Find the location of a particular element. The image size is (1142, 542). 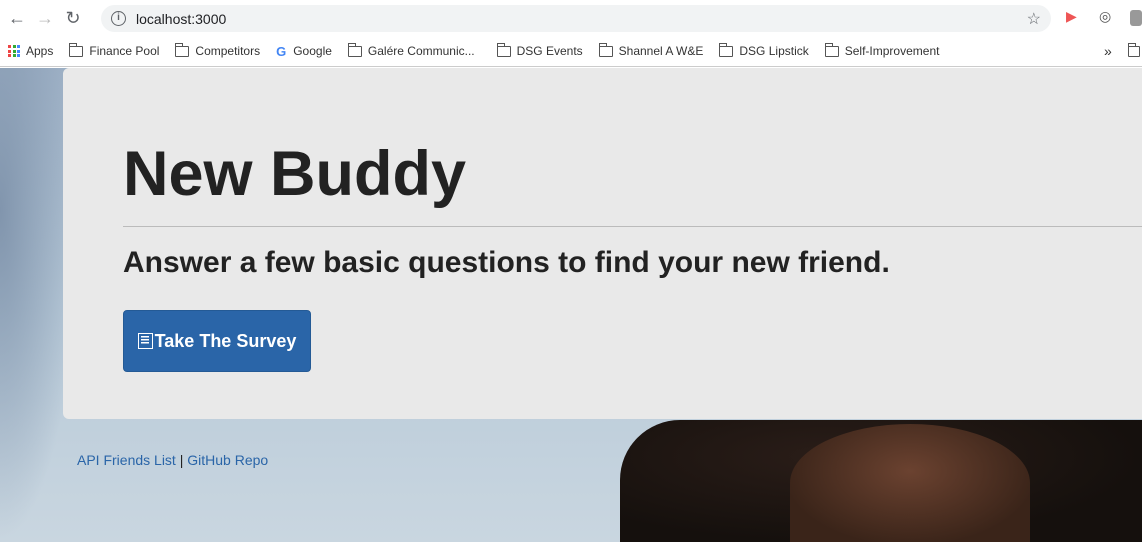

address-bar: i localhost:3000 ☆ is located at coordinates (576, 18).